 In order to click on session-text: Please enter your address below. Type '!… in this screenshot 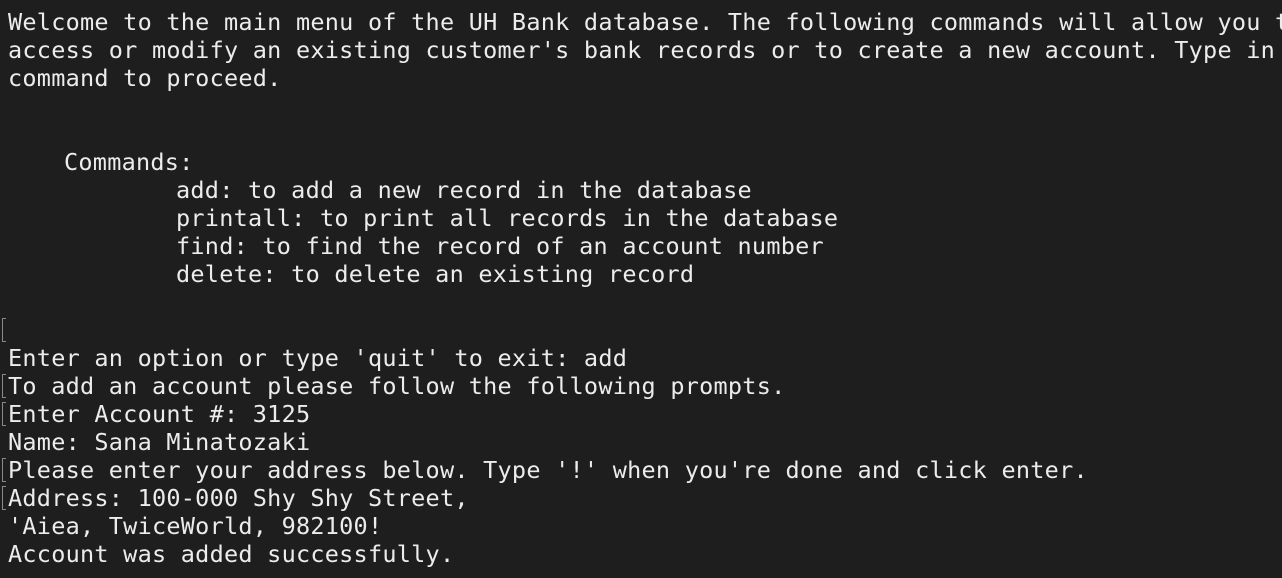, I will do `click(548, 470)`.